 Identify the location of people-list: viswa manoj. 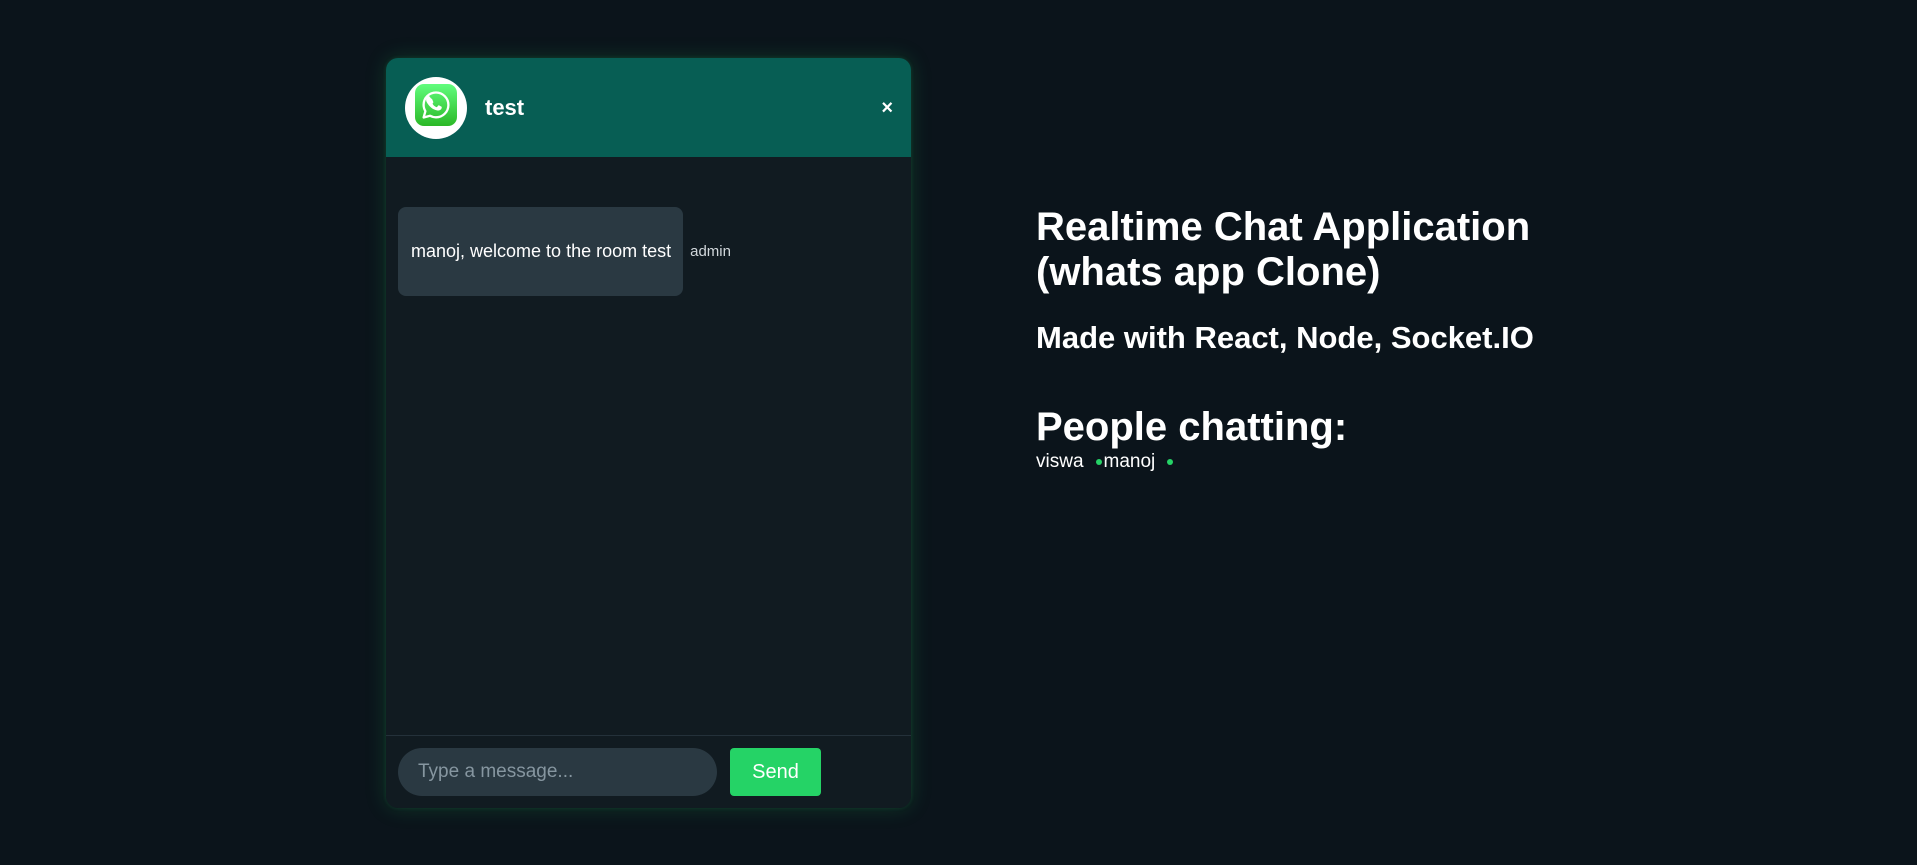
(1296, 462).